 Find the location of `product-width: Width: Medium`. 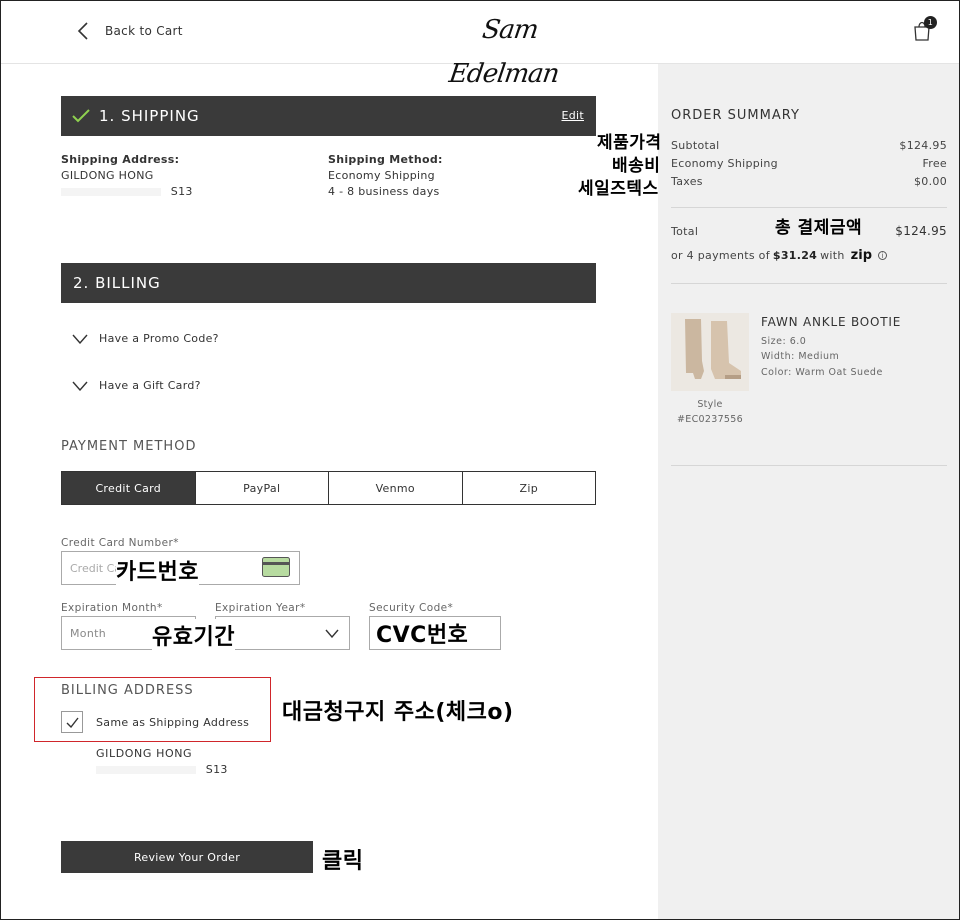

product-width: Width: Medium is located at coordinates (800, 356).